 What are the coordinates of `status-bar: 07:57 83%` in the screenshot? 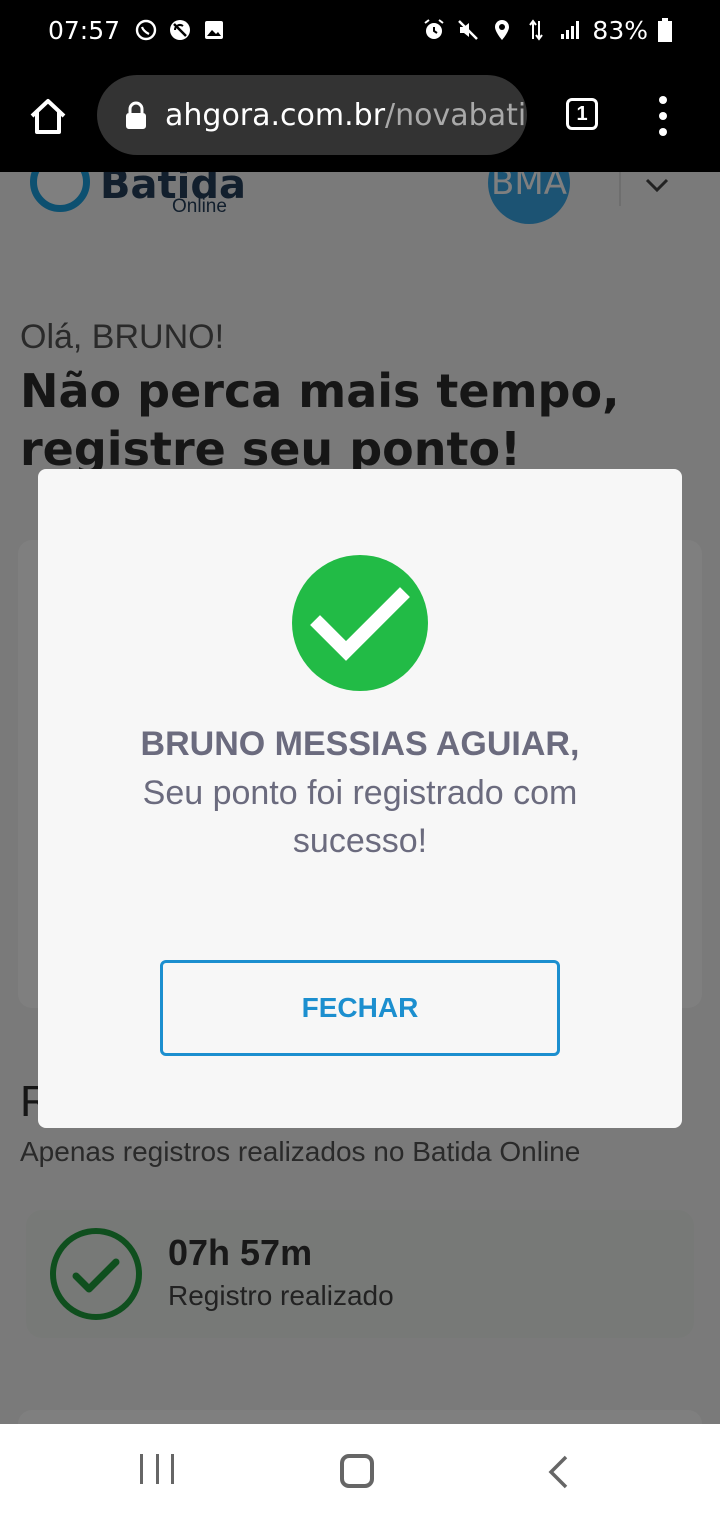 It's located at (360, 30).